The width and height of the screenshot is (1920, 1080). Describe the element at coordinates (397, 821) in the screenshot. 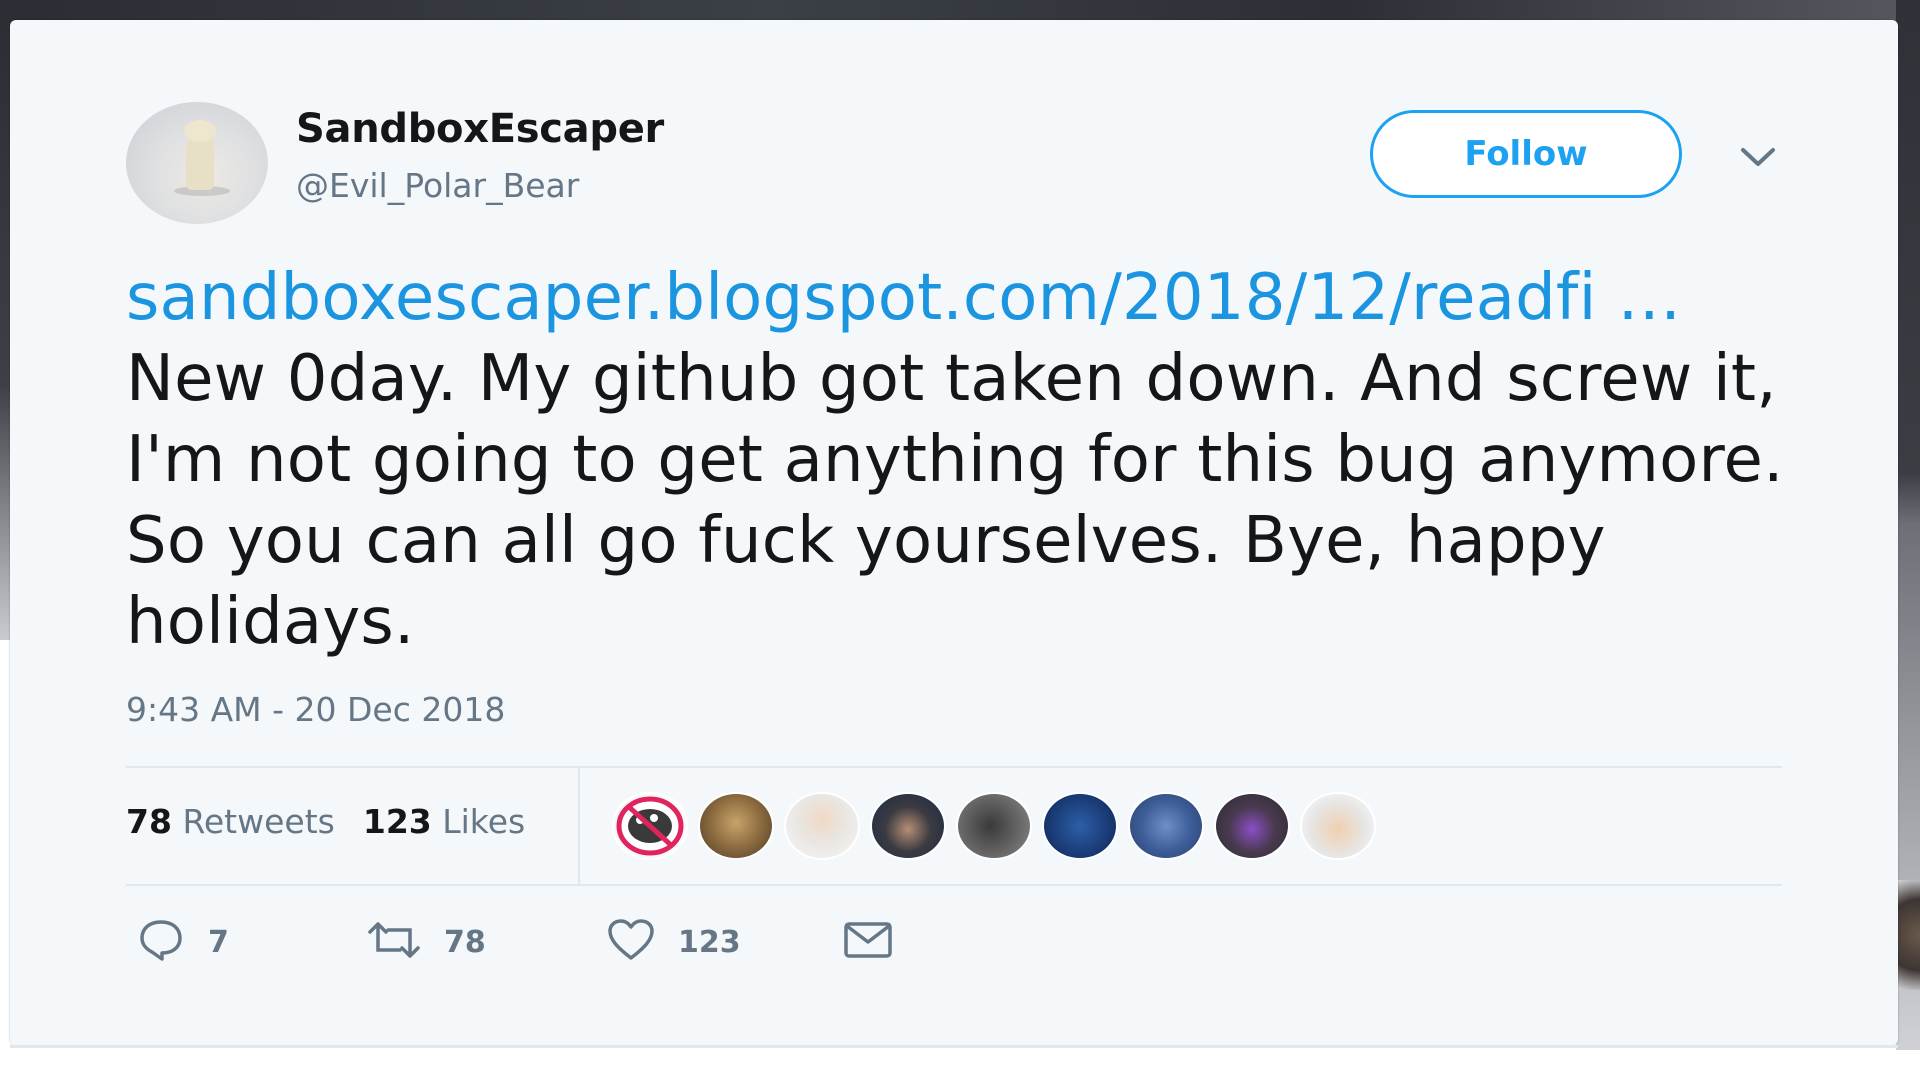

I see `likes-count: 123` at that location.